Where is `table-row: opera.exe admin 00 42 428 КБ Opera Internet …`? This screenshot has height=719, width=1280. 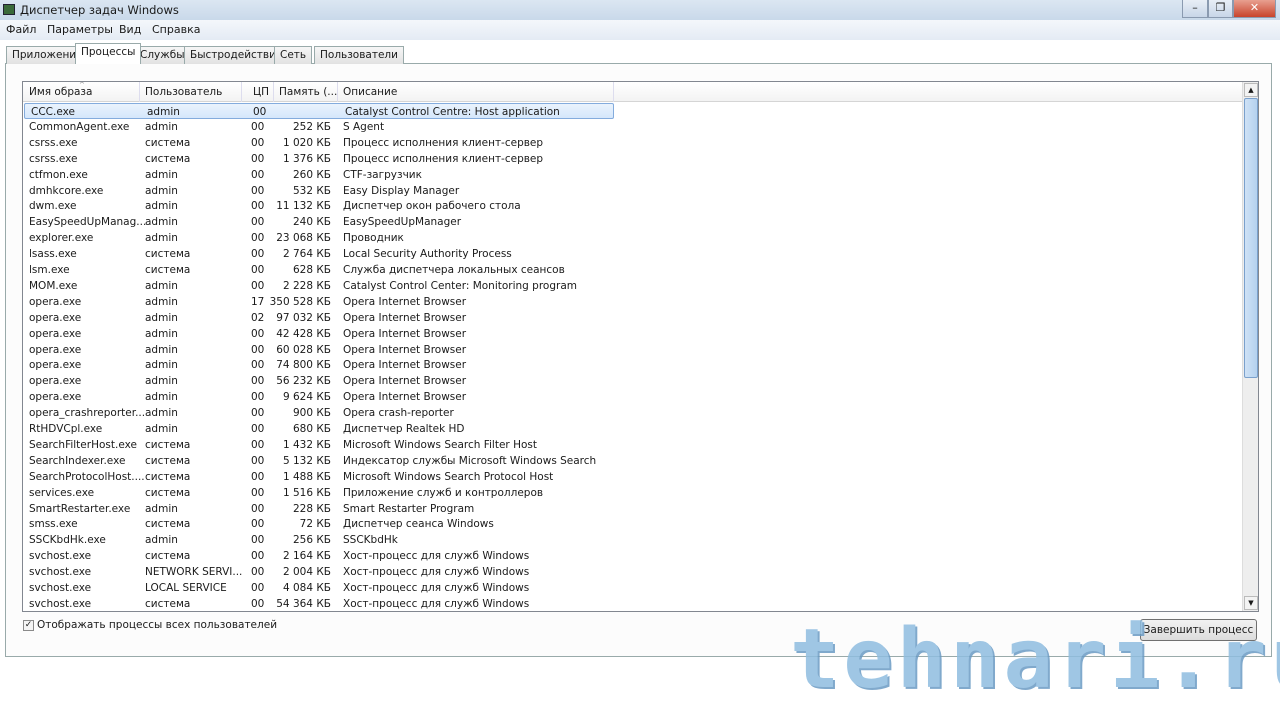
table-row: opera.exe admin 00 42 428 КБ Opera Internet … is located at coordinates (633, 334).